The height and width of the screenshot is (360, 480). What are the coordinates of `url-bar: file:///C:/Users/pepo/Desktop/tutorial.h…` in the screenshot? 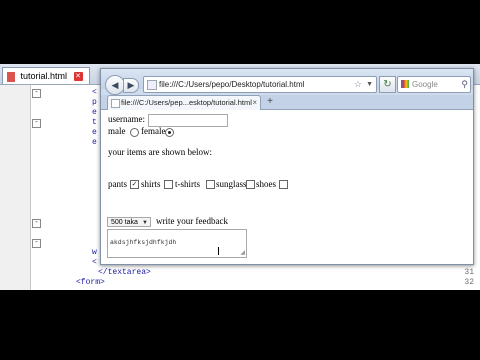 It's located at (260, 84).